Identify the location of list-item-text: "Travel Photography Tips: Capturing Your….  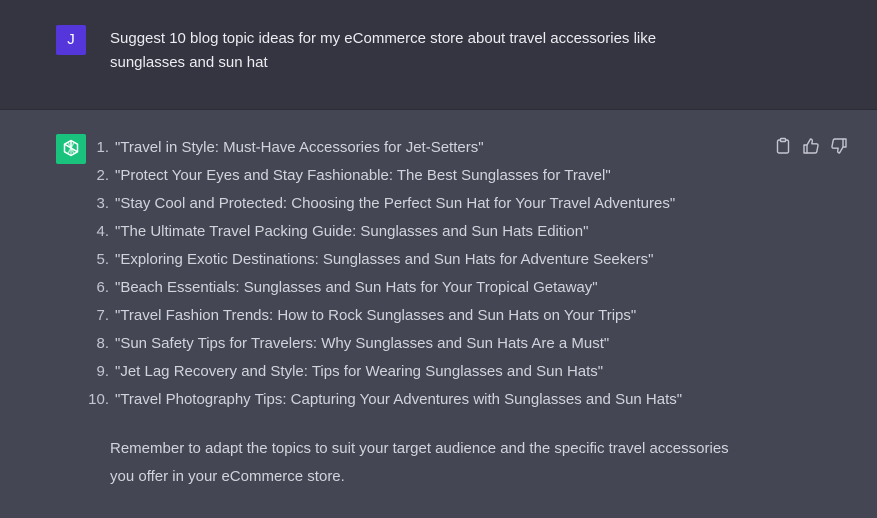
(399, 399).